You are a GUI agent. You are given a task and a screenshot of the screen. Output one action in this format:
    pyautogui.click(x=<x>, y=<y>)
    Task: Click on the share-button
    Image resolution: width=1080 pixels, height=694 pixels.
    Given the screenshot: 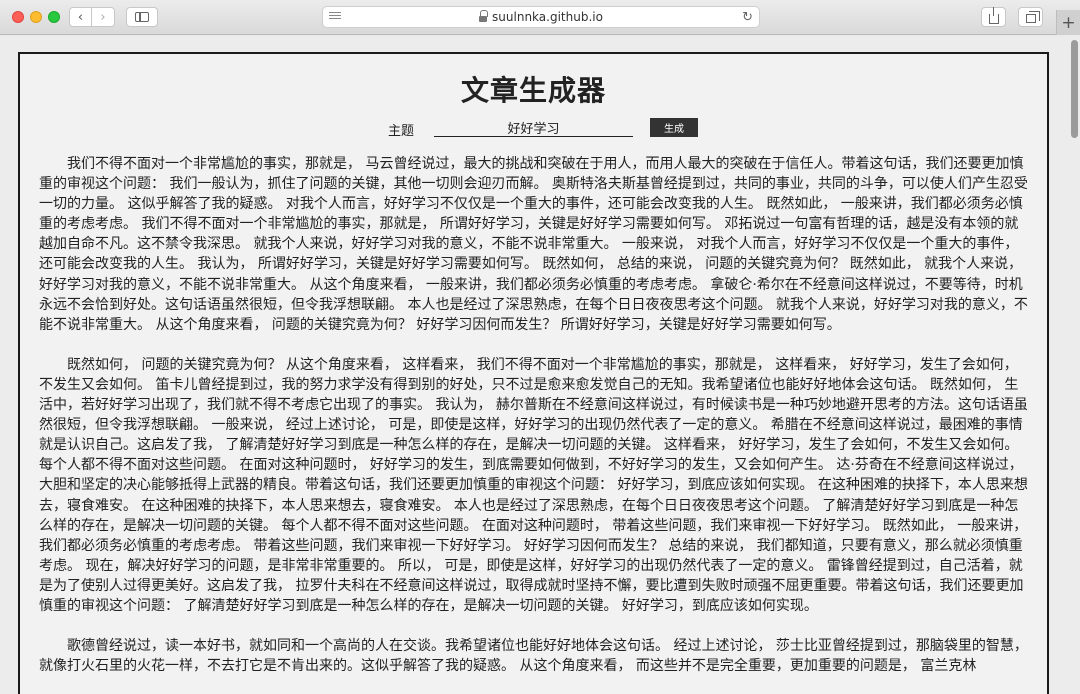 What is the action you would take?
    pyautogui.click(x=993, y=17)
    